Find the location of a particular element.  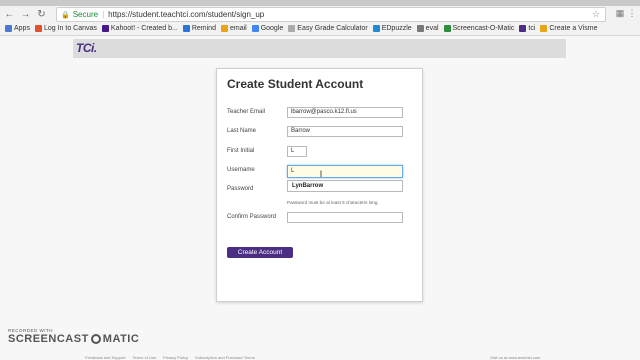

bookmark-remind: Remind is located at coordinates (199, 28).